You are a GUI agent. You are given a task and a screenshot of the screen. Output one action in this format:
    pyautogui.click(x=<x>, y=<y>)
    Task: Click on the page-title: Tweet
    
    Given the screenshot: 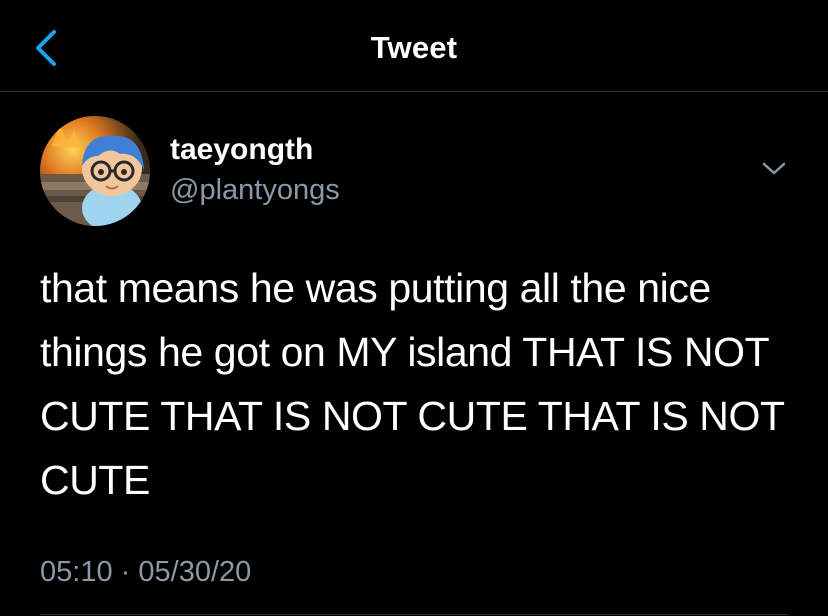 What is the action you would take?
    pyautogui.click(x=414, y=47)
    